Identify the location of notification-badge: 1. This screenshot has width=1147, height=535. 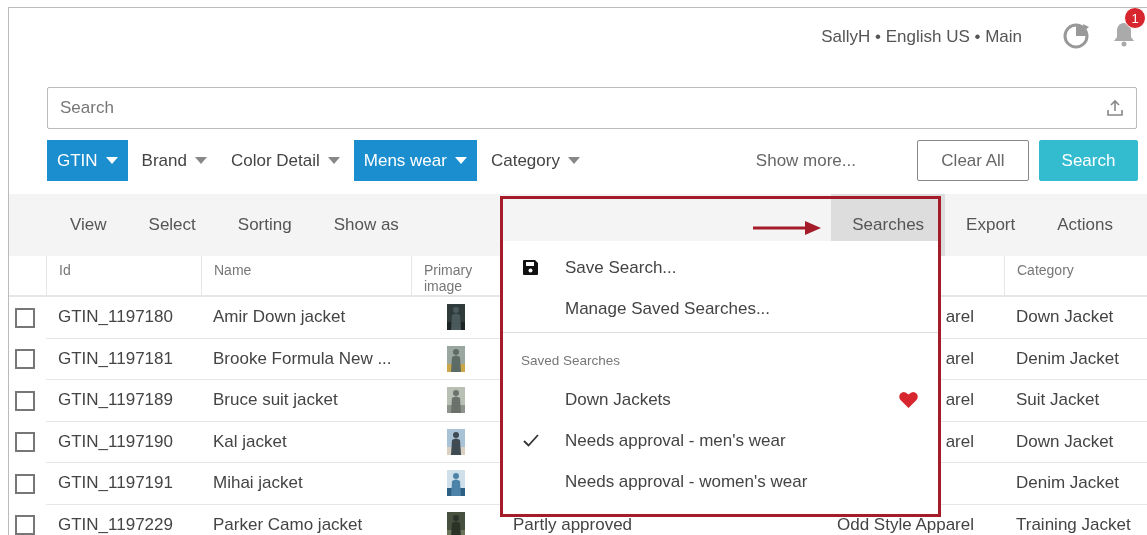
(1135, 18).